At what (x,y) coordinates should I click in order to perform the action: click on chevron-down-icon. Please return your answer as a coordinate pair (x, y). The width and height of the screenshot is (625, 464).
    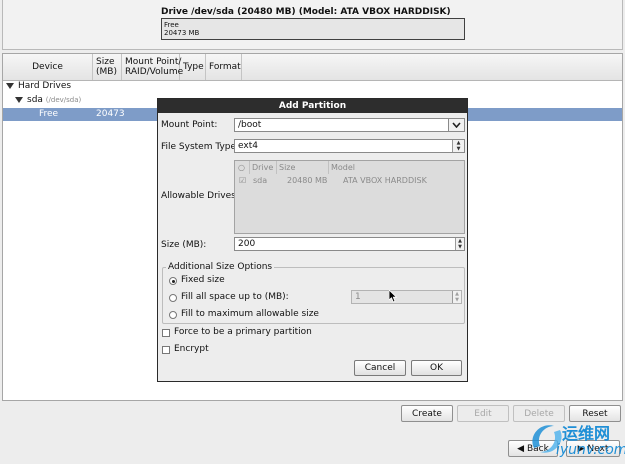
    Looking at the image, I should click on (456, 125).